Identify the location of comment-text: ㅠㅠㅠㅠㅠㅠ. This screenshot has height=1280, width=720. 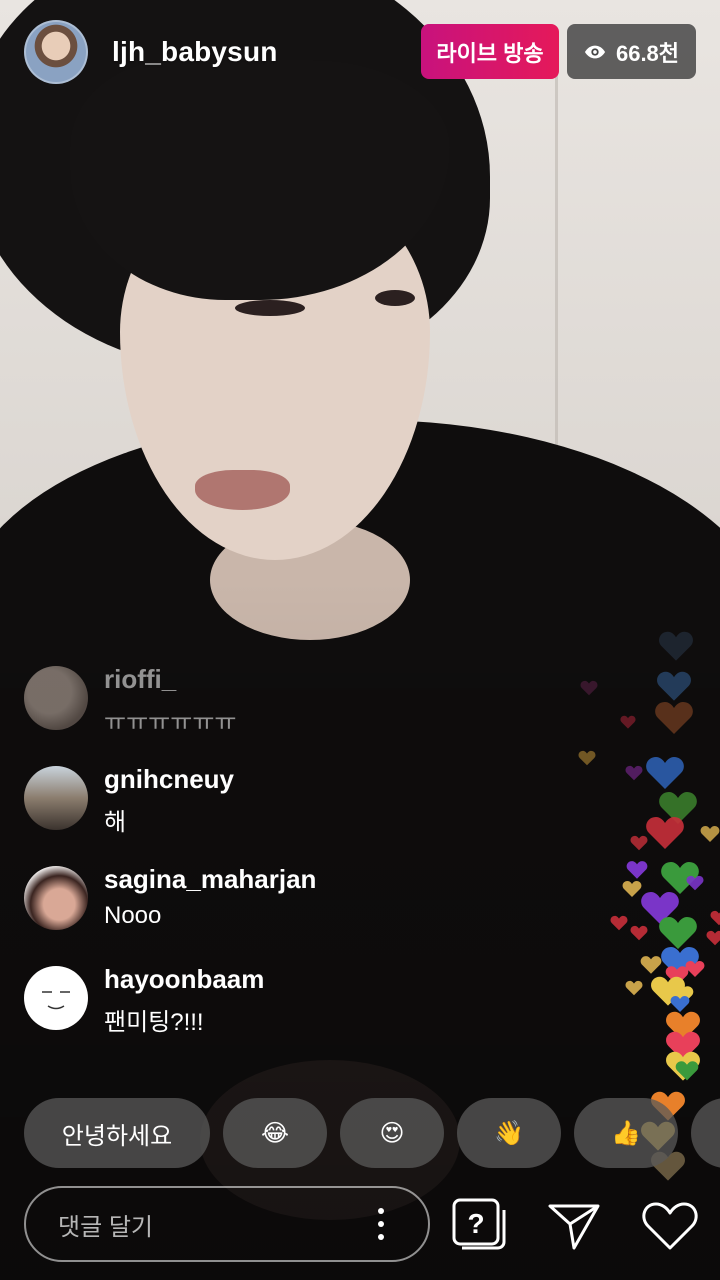
(170, 722).